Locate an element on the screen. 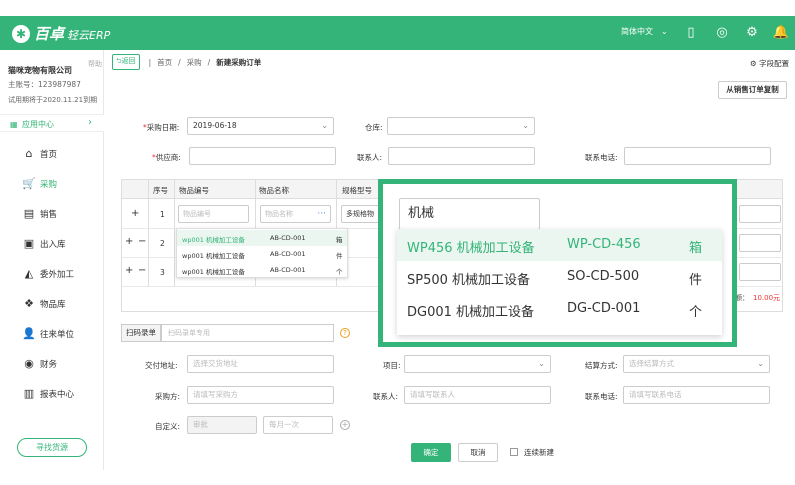 This screenshot has width=795, height=485. supplier-input is located at coordinates (262, 156).